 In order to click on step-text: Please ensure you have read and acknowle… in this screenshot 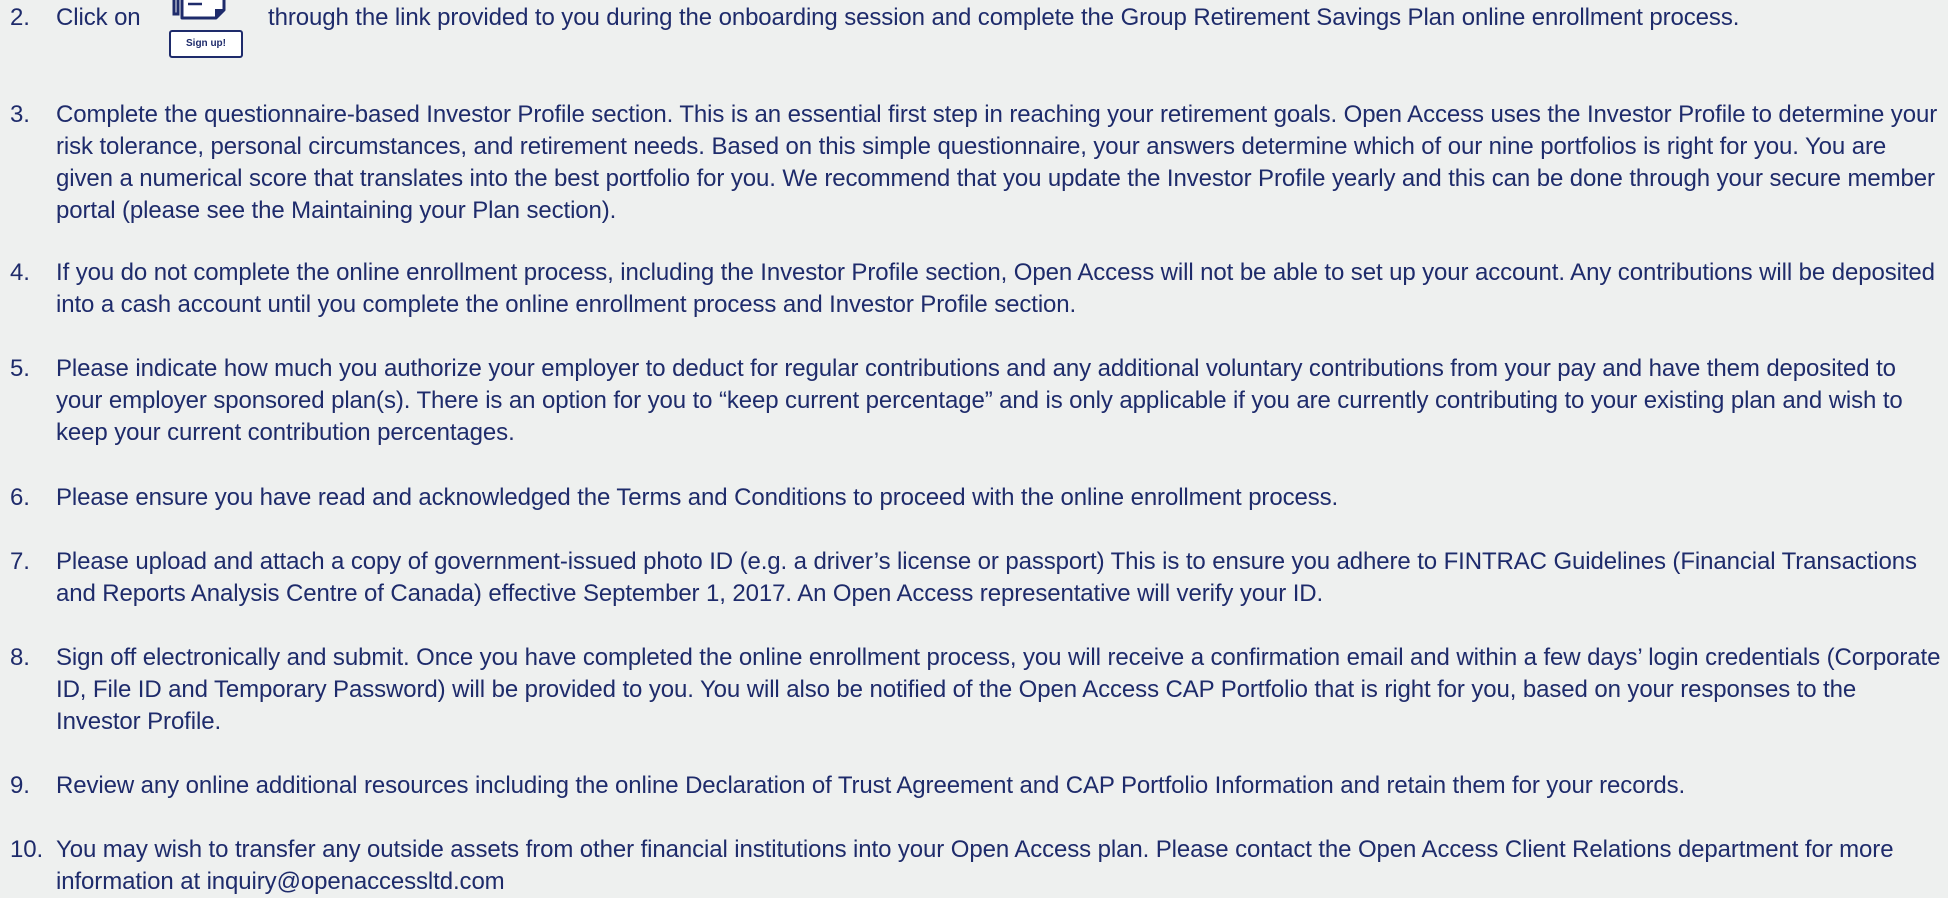, I will do `click(697, 497)`.